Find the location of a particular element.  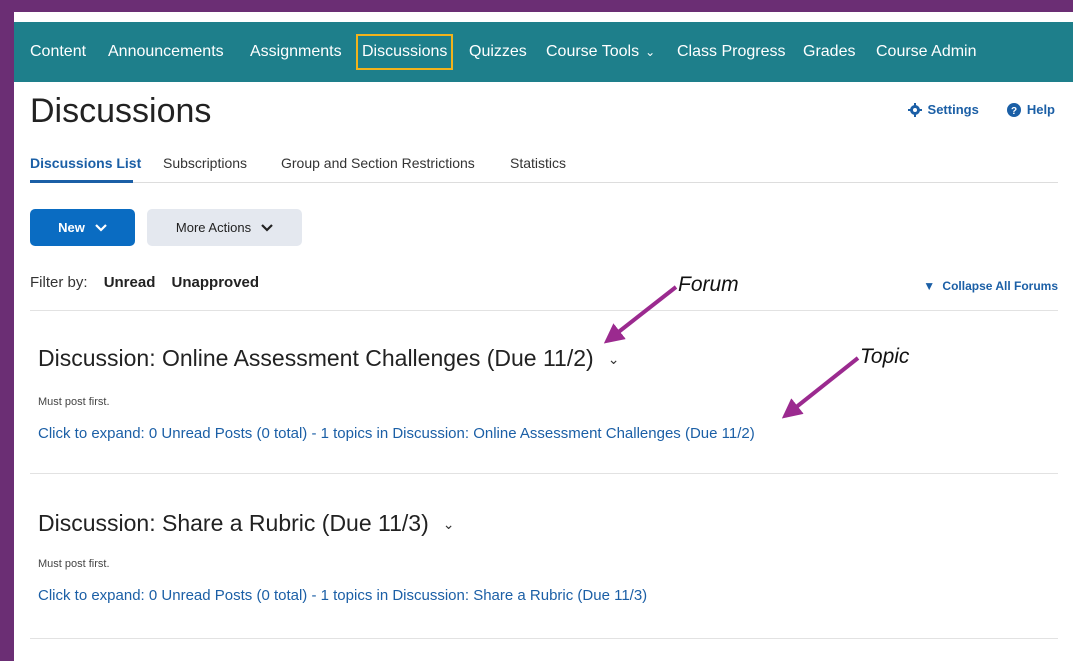

nav-announcements: Announcements is located at coordinates (166, 52).